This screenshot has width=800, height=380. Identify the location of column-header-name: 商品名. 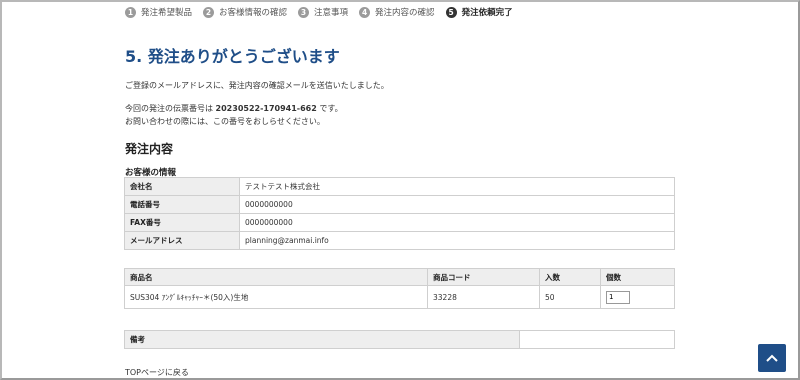
(276, 277).